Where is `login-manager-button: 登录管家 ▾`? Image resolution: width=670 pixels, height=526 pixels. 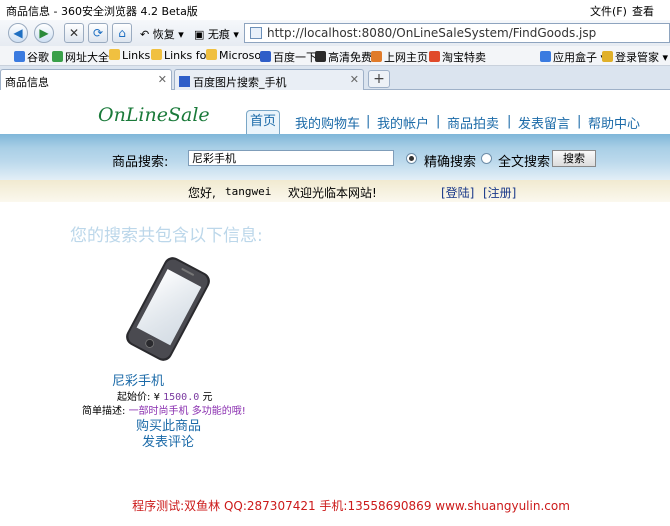 login-manager-button: 登录管家 ▾ is located at coordinates (635, 57).